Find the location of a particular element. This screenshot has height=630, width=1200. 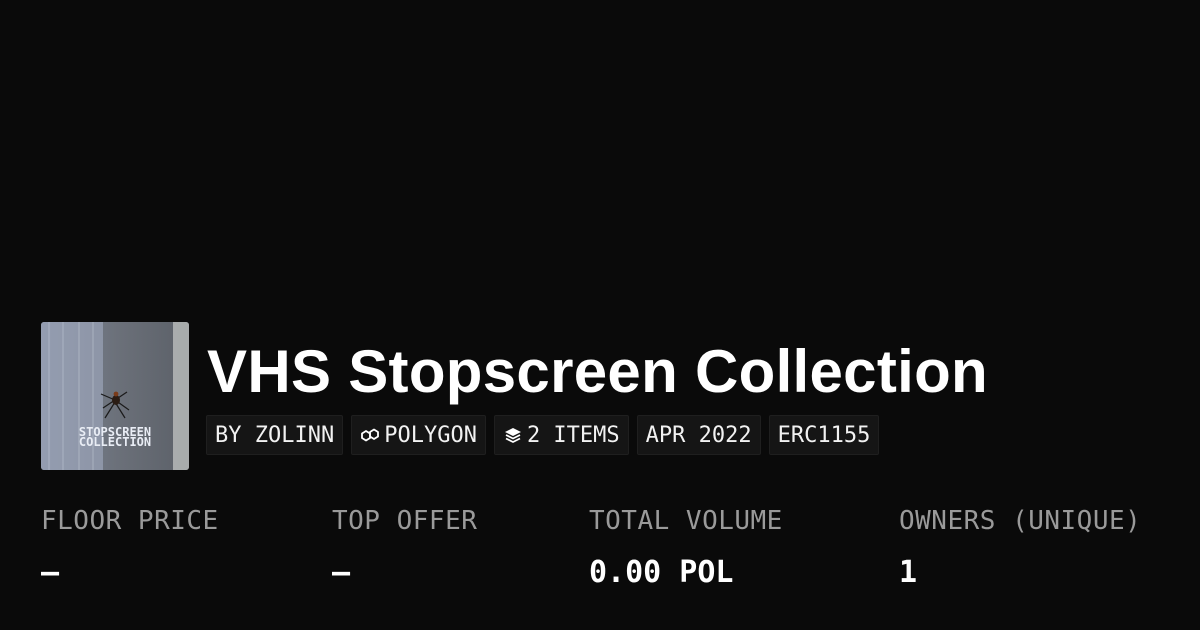

chain-chip-label: POLYGON is located at coordinates (430, 435).